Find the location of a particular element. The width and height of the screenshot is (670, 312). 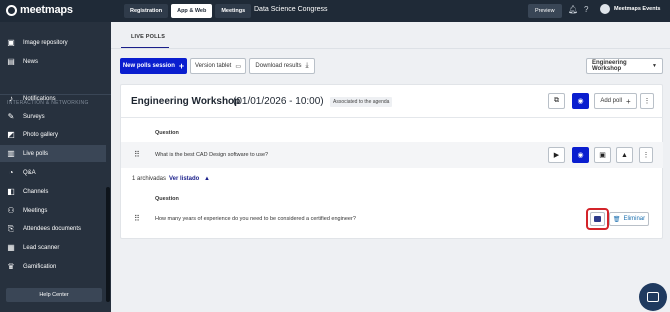

new-polls-session-button: New polls session + is located at coordinates (153, 66).